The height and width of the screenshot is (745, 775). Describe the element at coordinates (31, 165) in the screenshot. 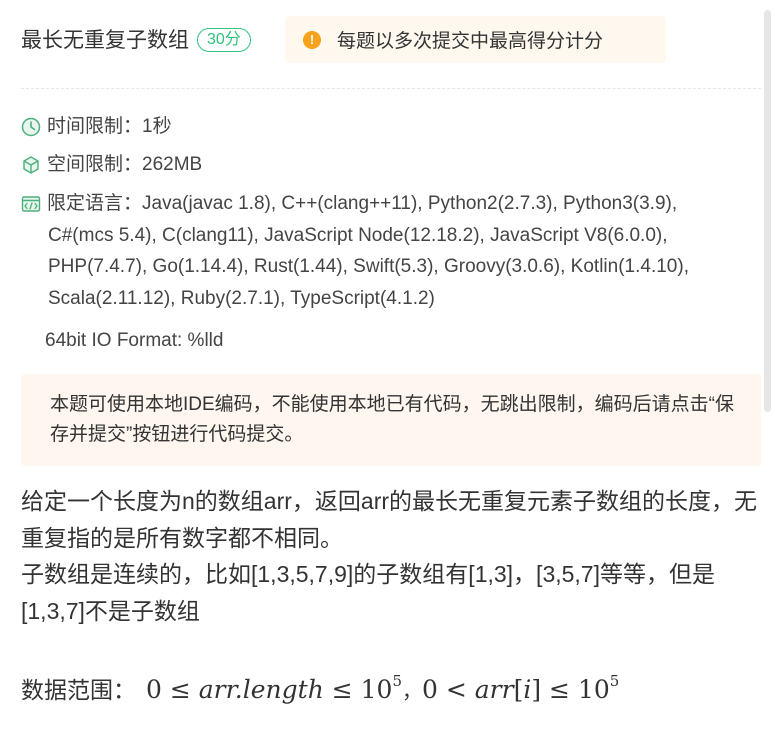

I see `cube-icon` at that location.